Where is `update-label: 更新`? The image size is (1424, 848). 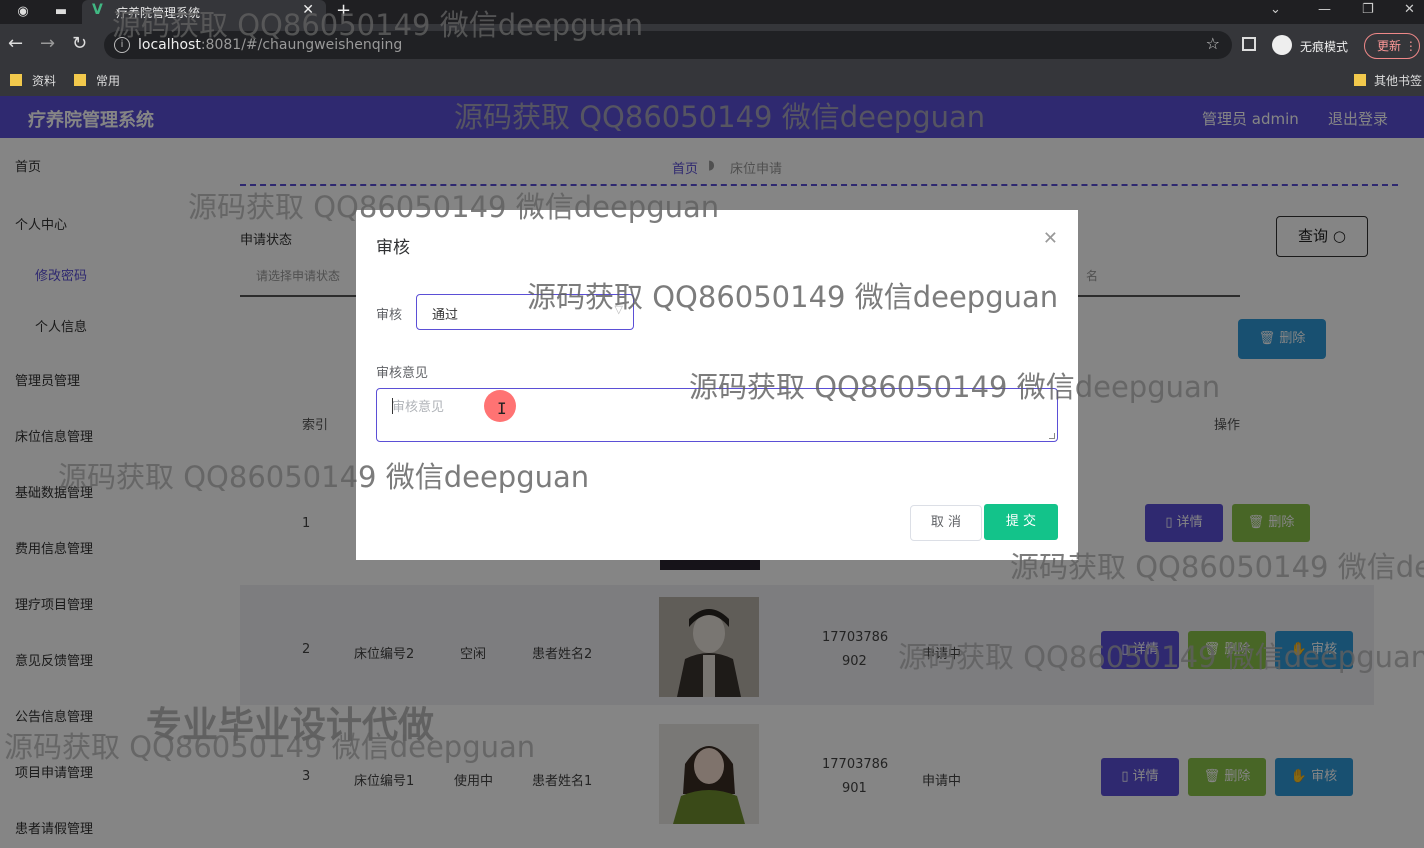 update-label: 更新 is located at coordinates (1389, 46).